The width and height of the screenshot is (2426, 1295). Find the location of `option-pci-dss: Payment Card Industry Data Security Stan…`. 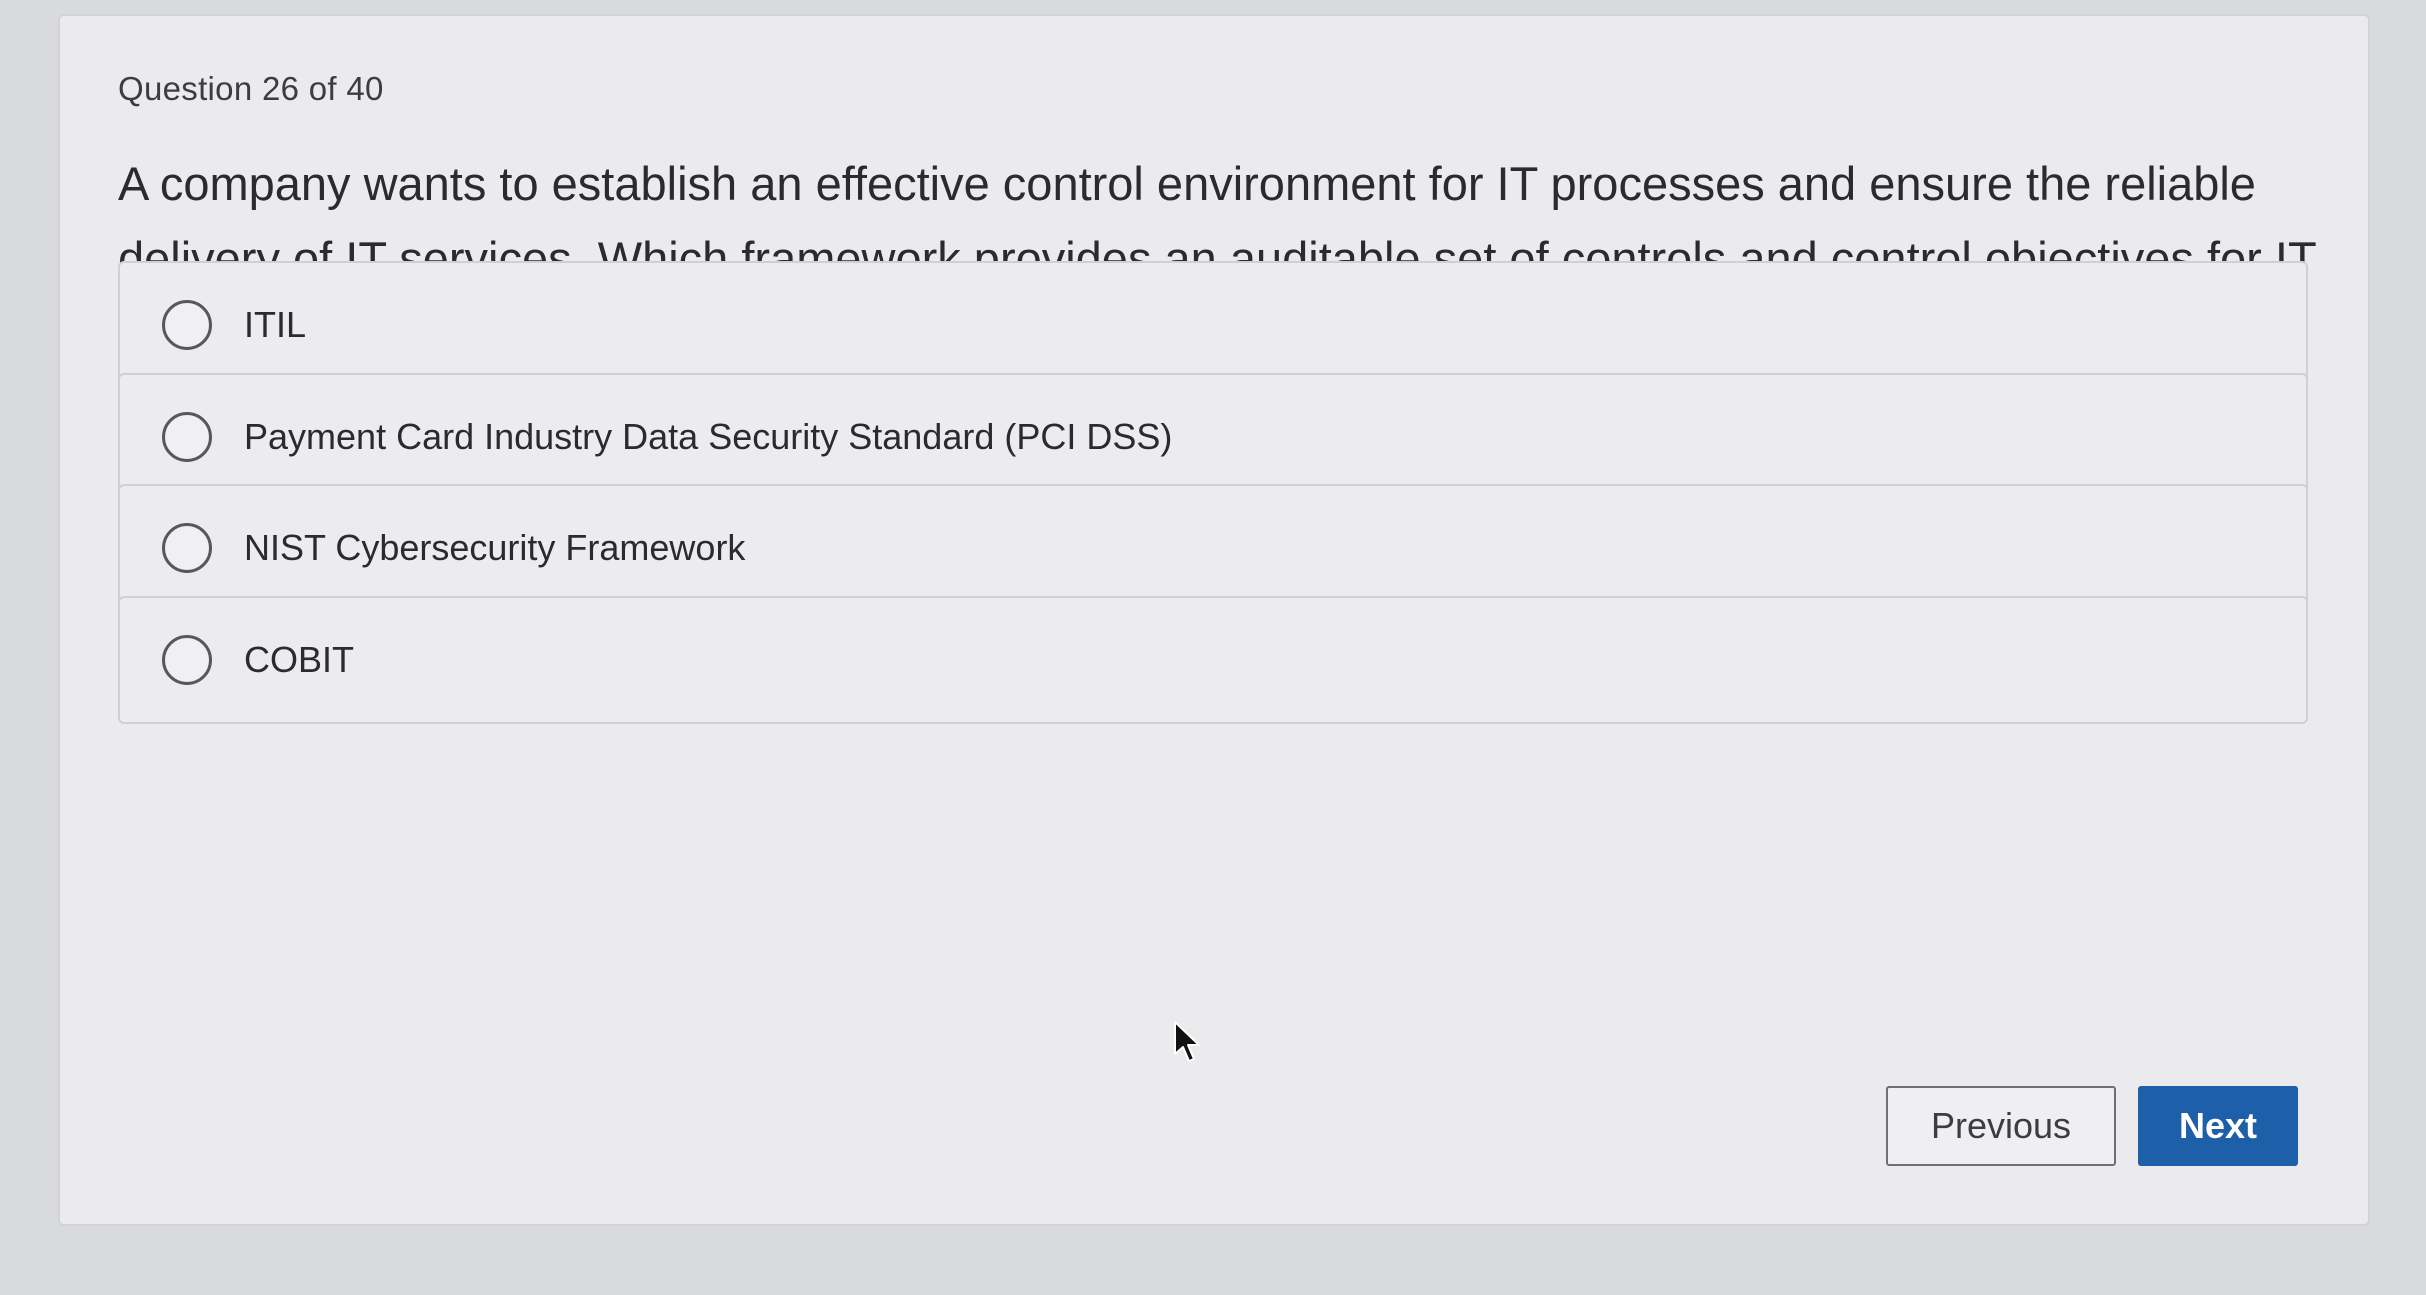

option-pci-dss: Payment Card Industry Data Security Stan… is located at coordinates (1213, 437).